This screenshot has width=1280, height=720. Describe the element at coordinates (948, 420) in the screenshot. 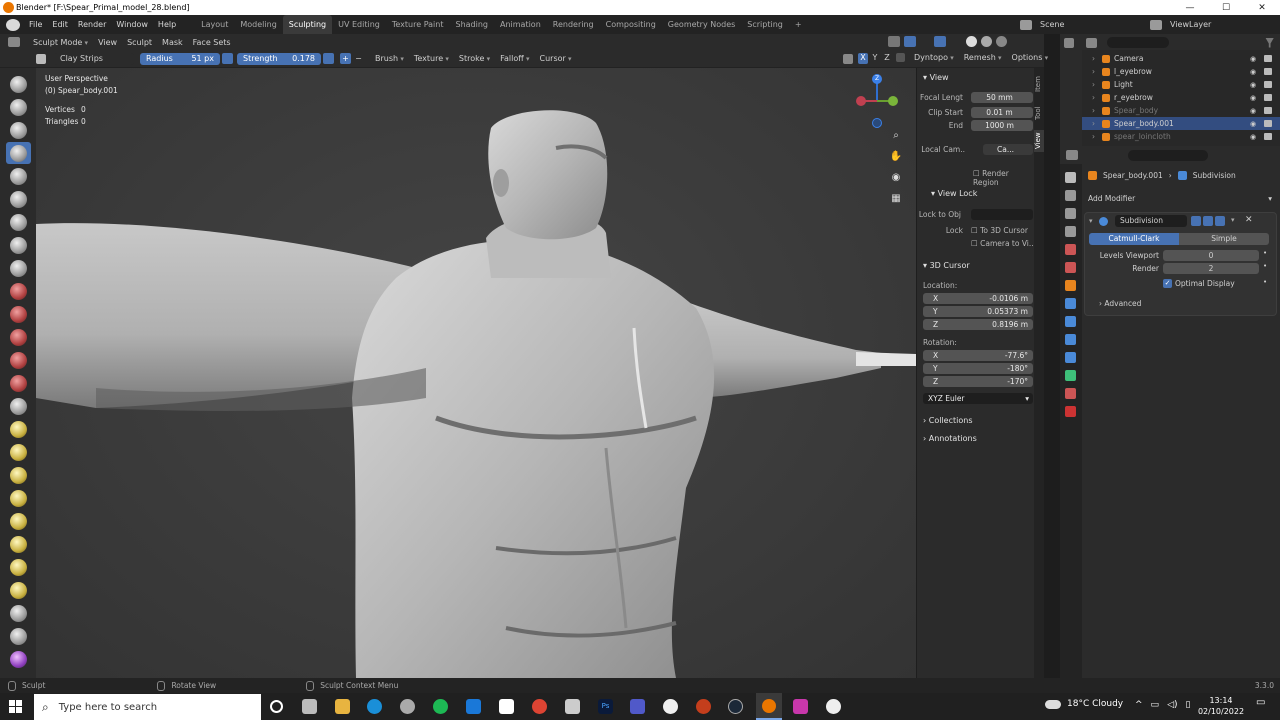

I see `collections-header: › Collections` at that location.